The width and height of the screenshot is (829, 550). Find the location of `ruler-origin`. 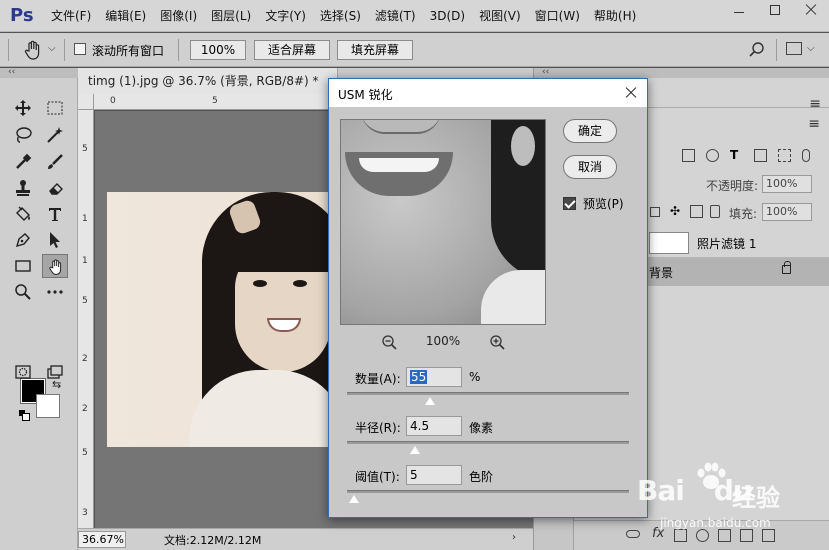

ruler-origin is located at coordinates (86, 102).